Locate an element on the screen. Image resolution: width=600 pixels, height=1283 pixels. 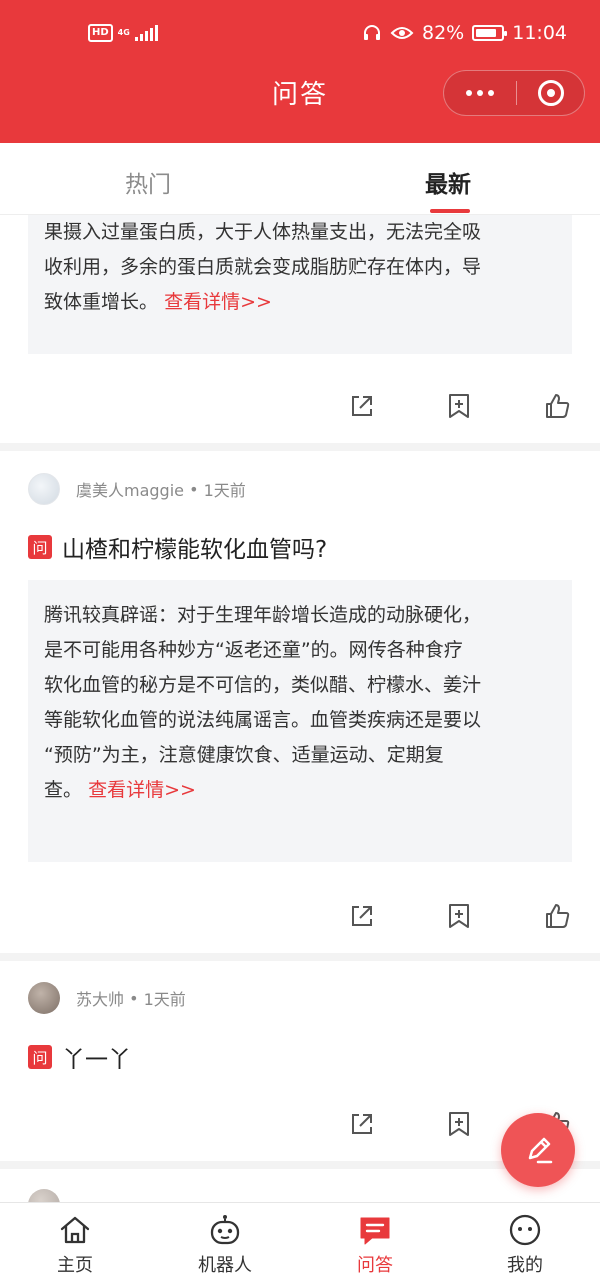
question-title: 丫一丫 is located at coordinates (96, 1057).